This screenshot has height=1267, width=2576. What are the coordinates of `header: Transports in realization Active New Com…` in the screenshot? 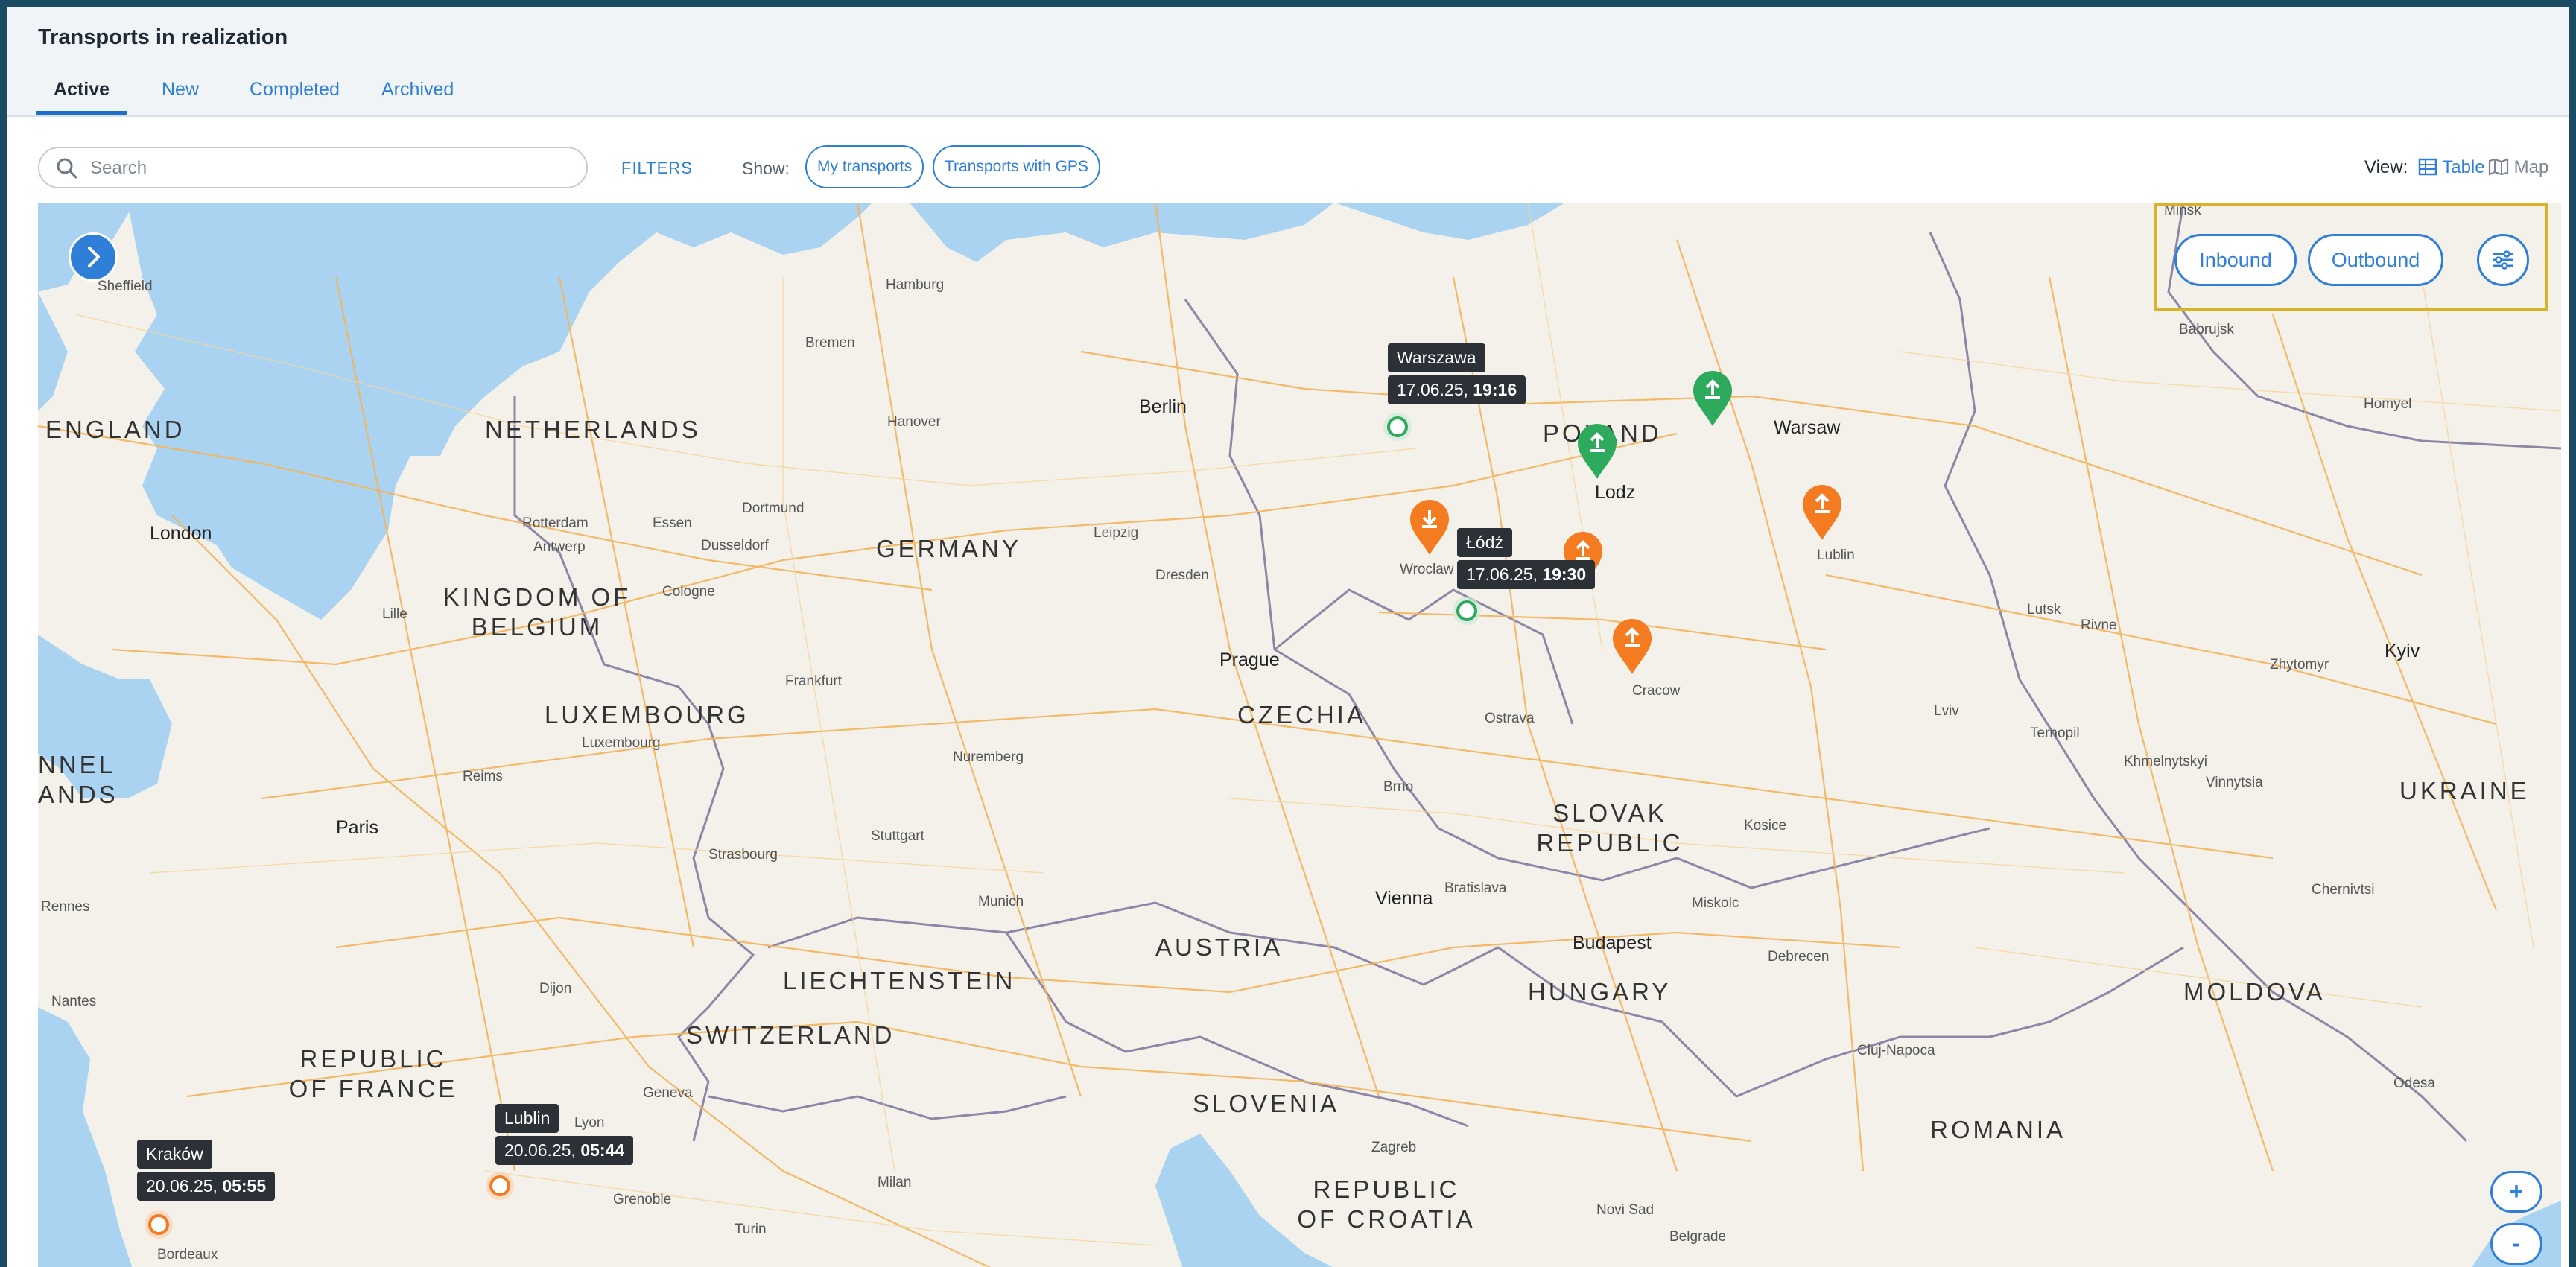 It's located at (1288, 62).